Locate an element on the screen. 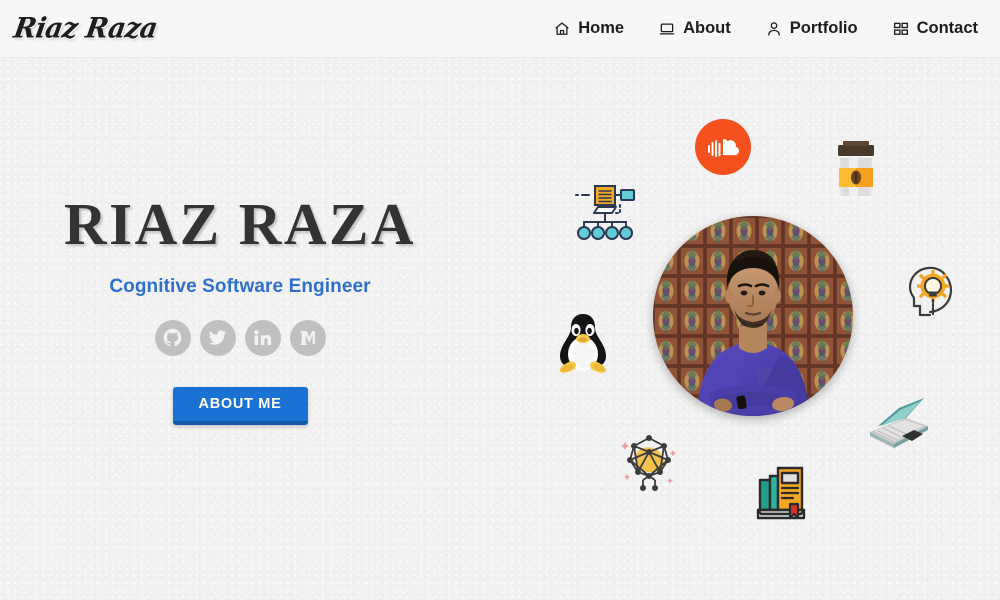 The height and width of the screenshot is (600, 1000). brand-logo: Riaz Raza is located at coordinates (85, 28).